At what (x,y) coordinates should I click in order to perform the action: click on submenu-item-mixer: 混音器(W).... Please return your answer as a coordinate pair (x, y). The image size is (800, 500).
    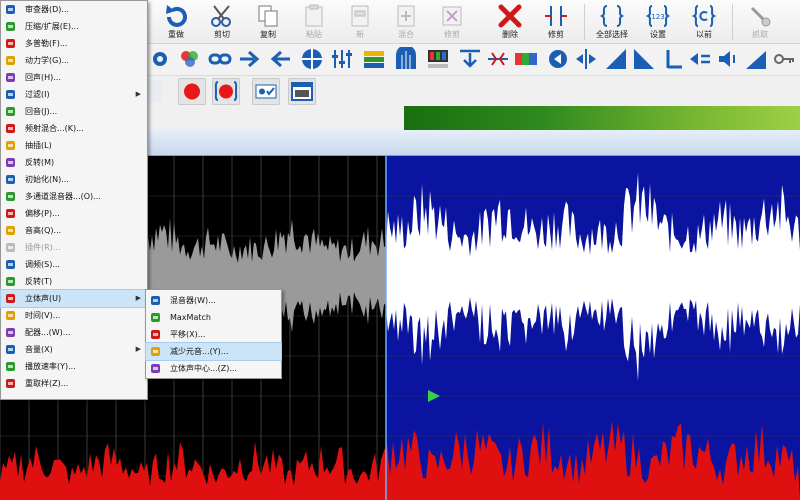
    Looking at the image, I should click on (213, 300).